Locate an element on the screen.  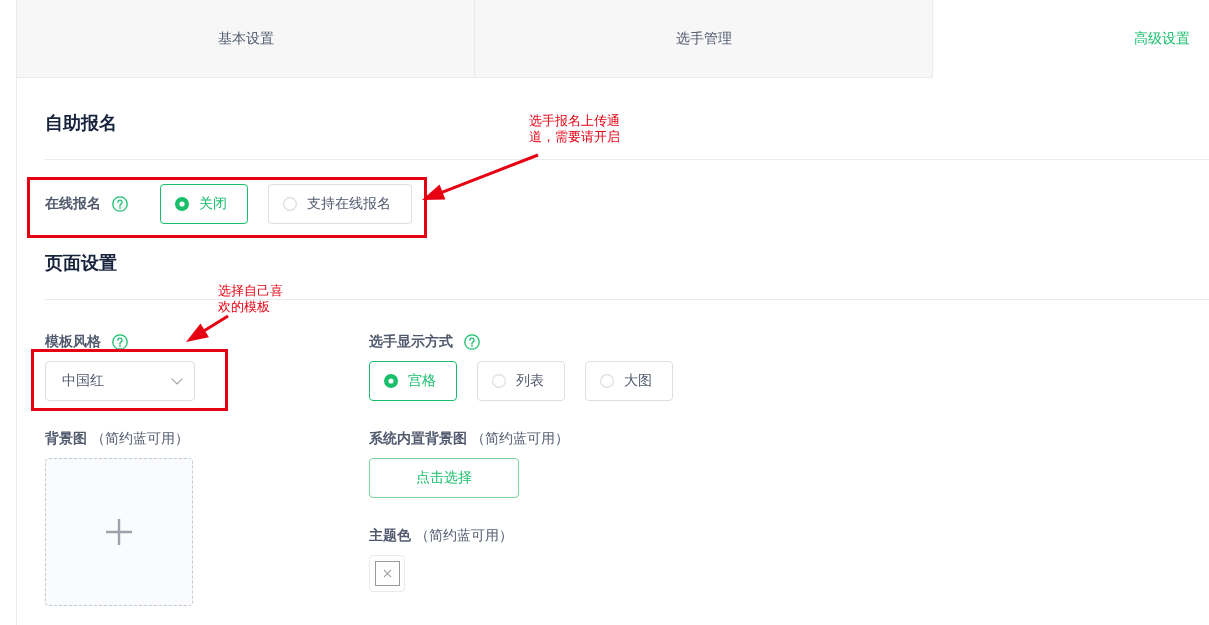
tab: 选手管理 is located at coordinates (704, 39).